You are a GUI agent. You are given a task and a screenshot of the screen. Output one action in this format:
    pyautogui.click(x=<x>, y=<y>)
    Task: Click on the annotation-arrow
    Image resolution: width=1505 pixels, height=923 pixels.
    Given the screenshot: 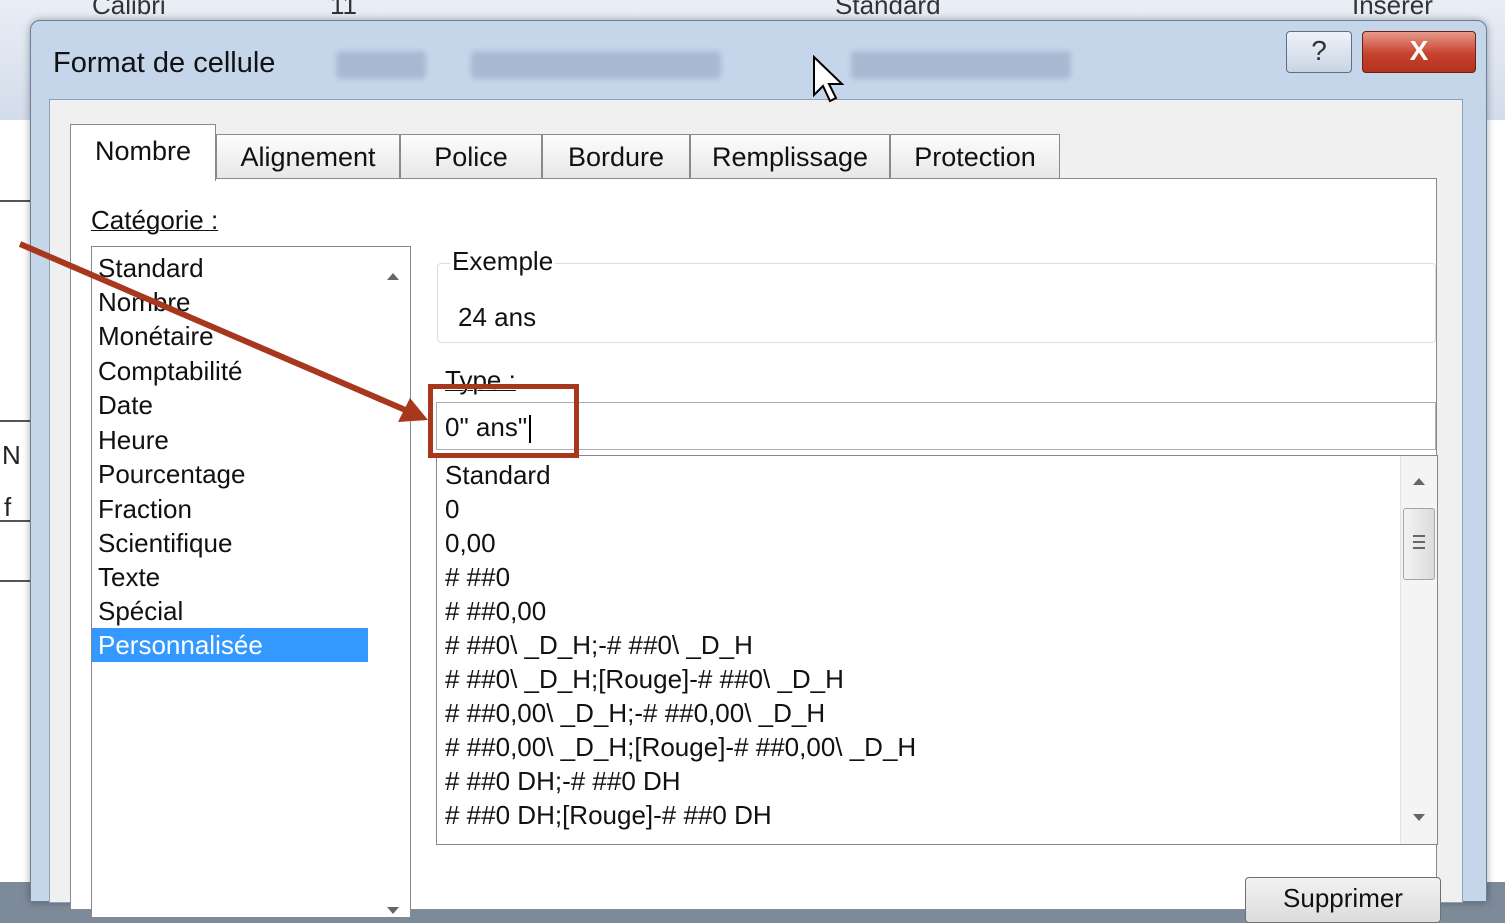 What is the action you would take?
    pyautogui.click(x=223, y=331)
    